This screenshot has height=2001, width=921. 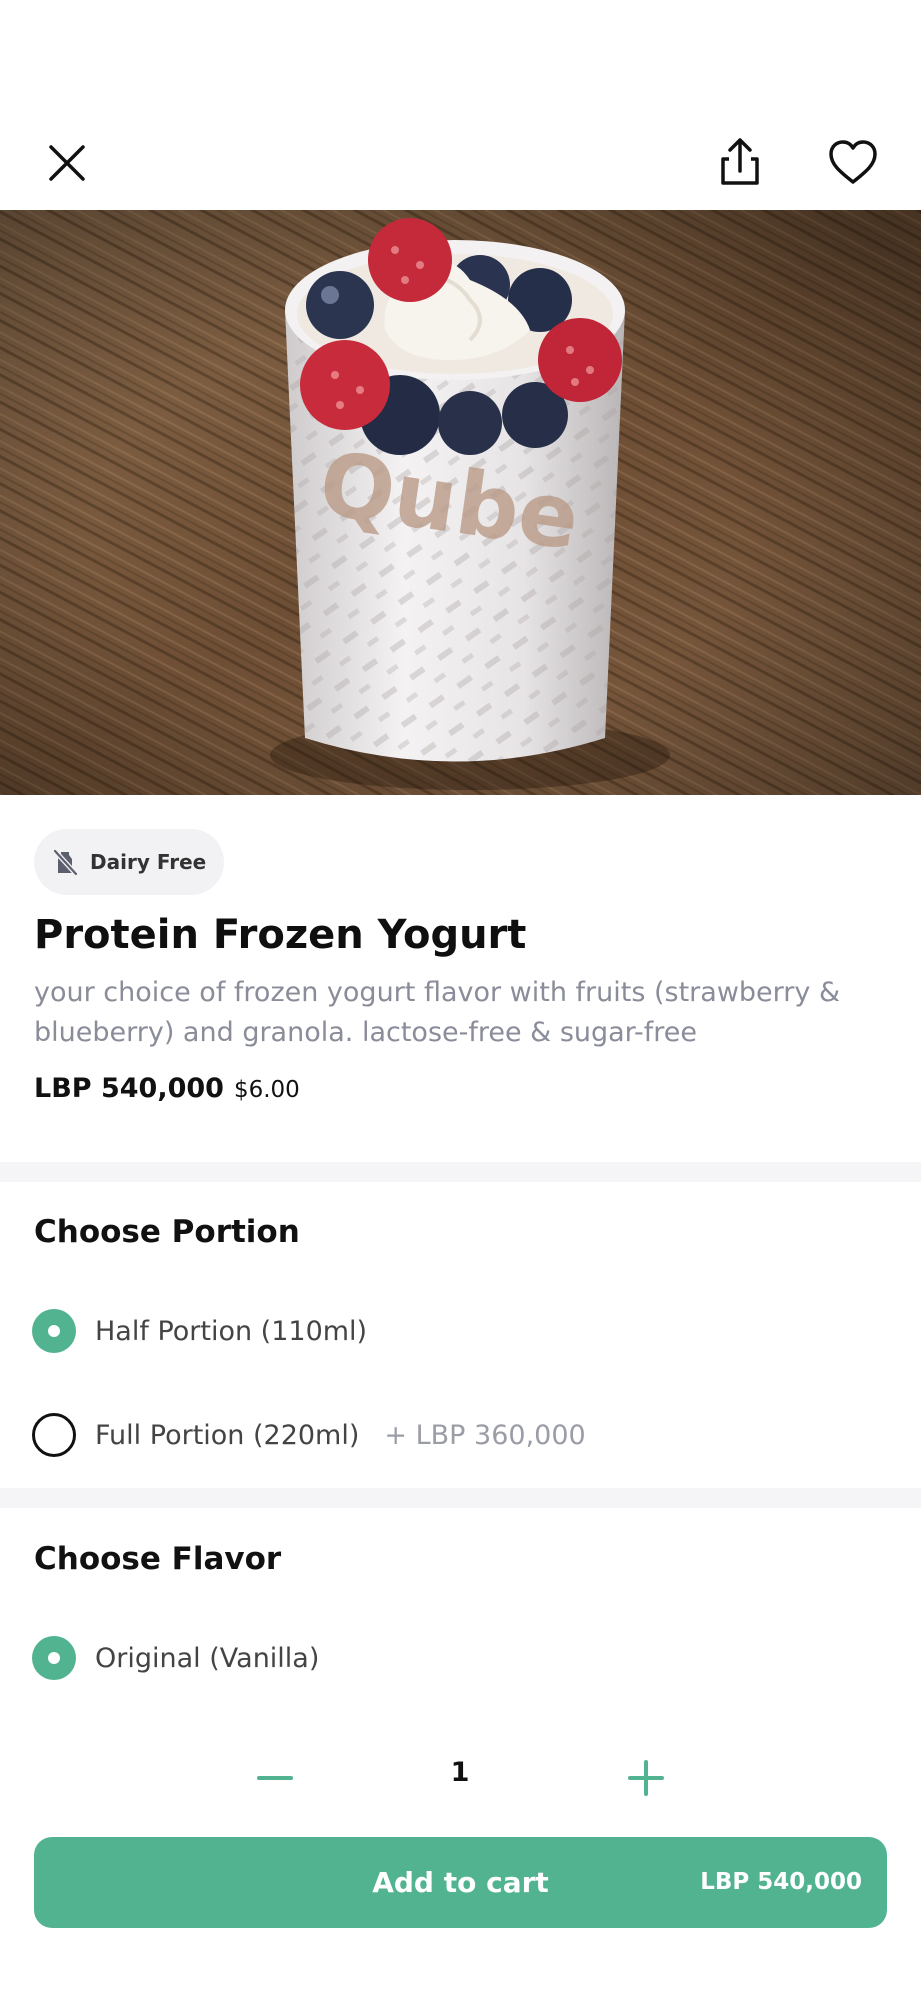 I want to click on price-row: LBP 540,000 $6.00, so click(x=167, y=1088).